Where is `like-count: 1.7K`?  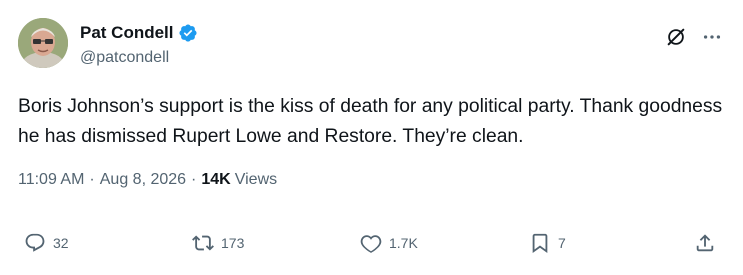 like-count: 1.7K is located at coordinates (403, 243).